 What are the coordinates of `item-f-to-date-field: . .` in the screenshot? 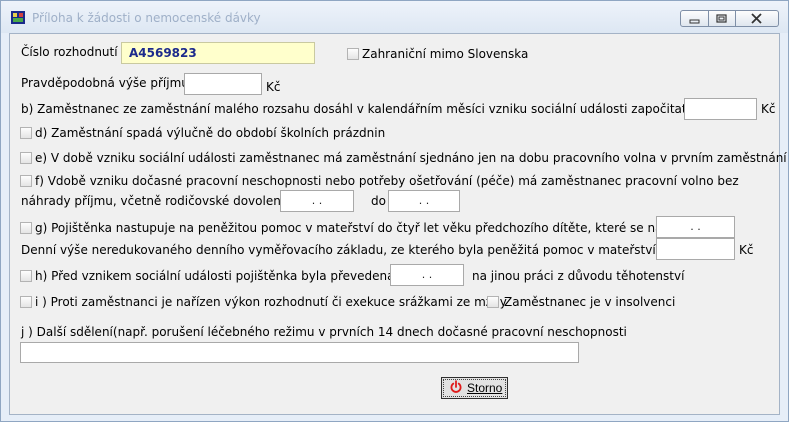 It's located at (424, 201).